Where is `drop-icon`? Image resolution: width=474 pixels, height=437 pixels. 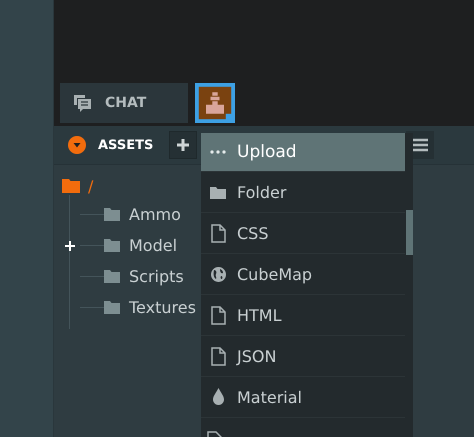
drop-icon is located at coordinates (218, 397).